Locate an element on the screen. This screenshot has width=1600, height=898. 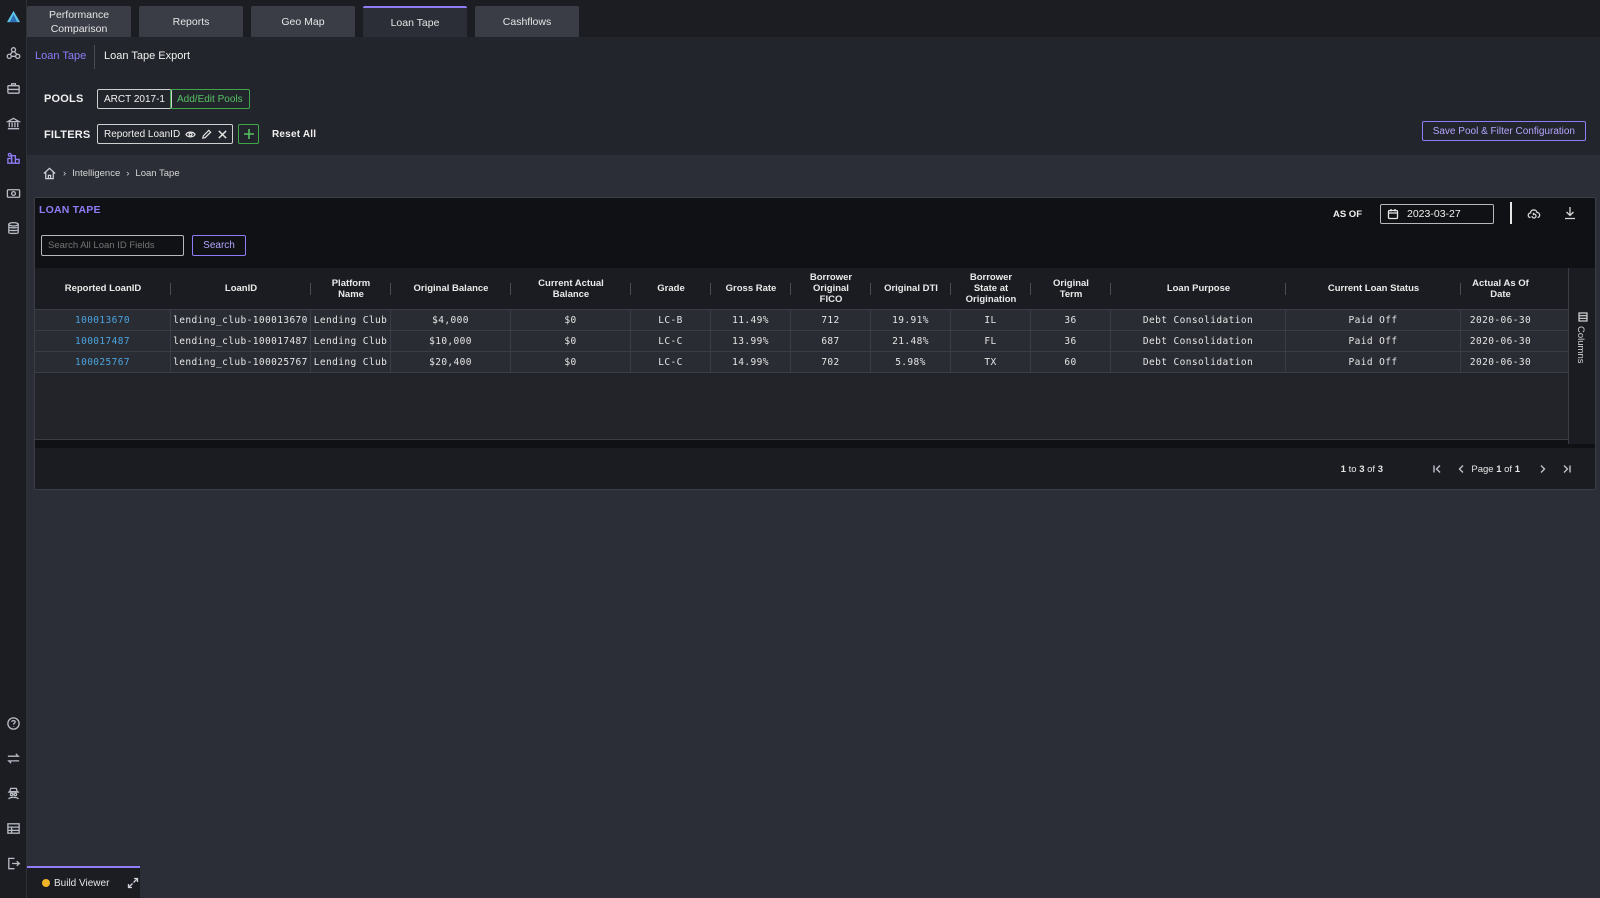
first-page-icon is located at coordinates (1437, 469).